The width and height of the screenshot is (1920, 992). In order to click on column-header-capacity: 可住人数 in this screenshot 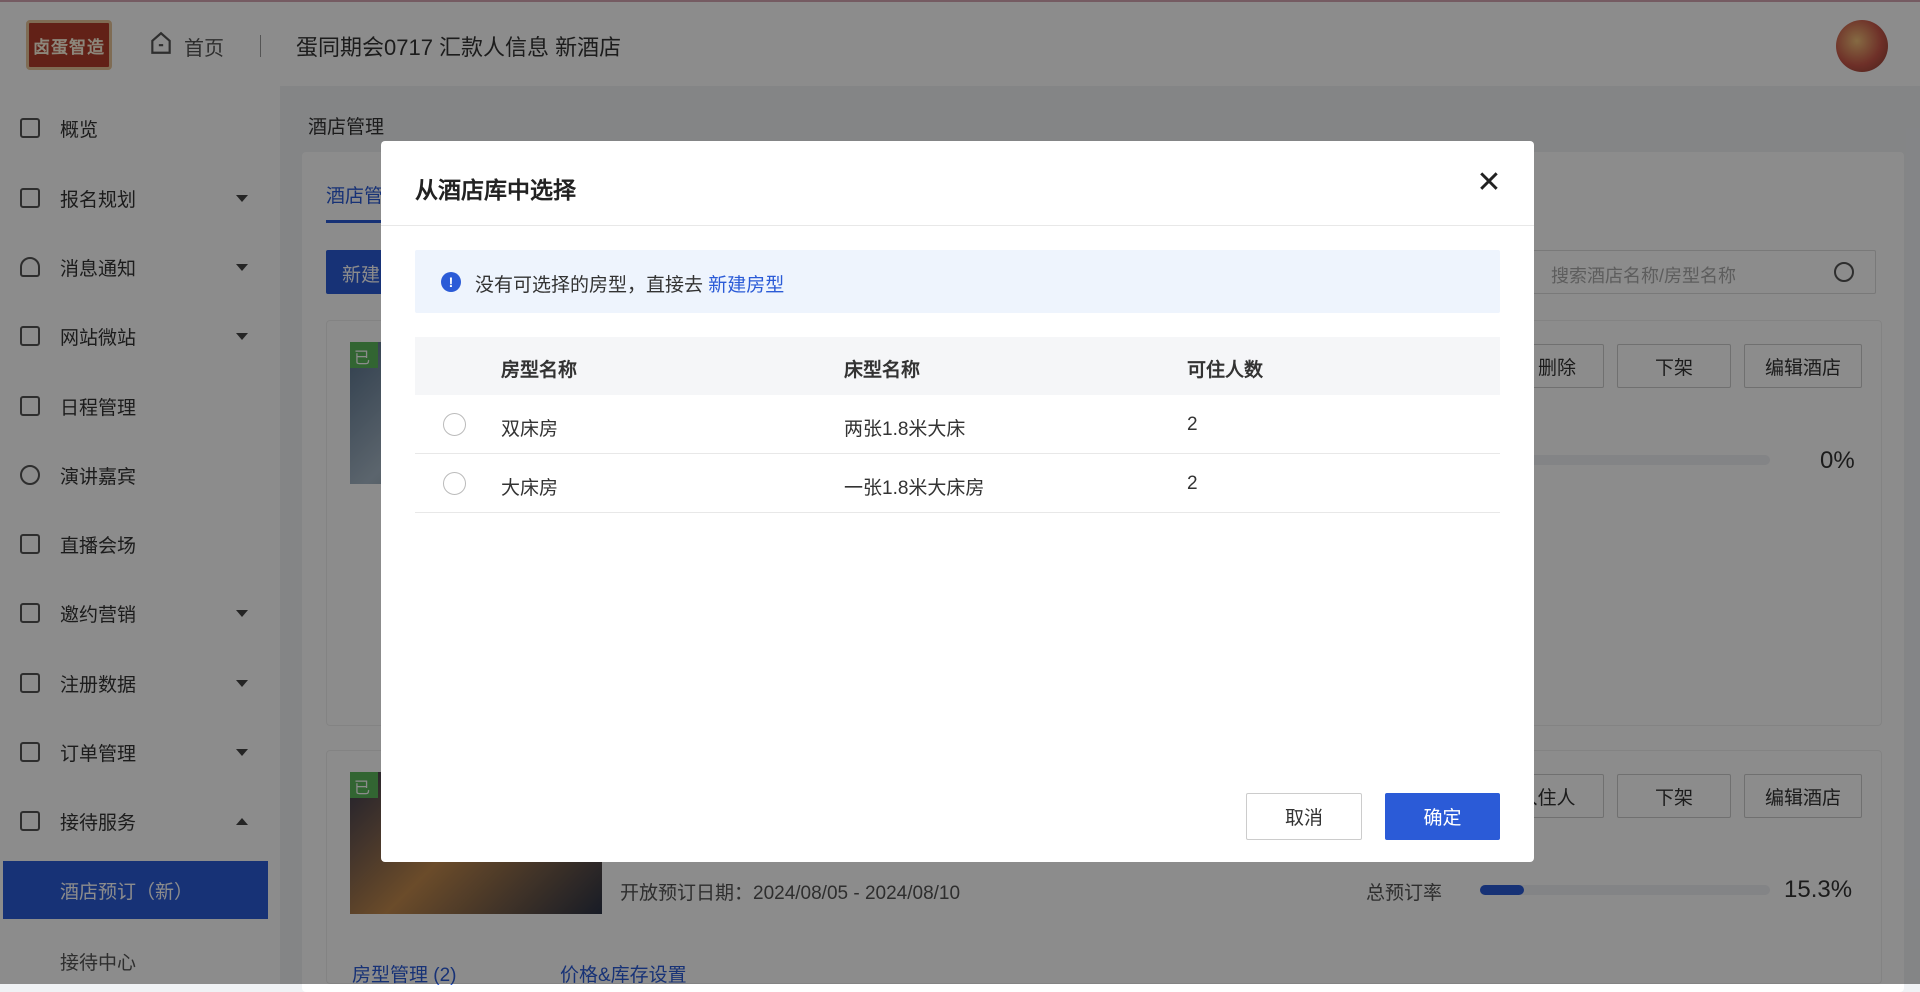, I will do `click(1225, 370)`.